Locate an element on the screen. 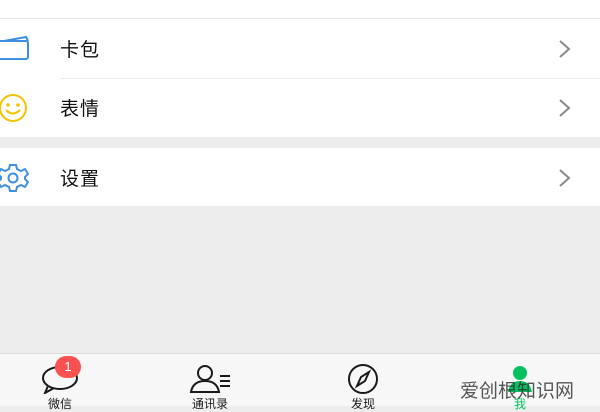  tab-chats: 1 微信 is located at coordinates (60, 382).